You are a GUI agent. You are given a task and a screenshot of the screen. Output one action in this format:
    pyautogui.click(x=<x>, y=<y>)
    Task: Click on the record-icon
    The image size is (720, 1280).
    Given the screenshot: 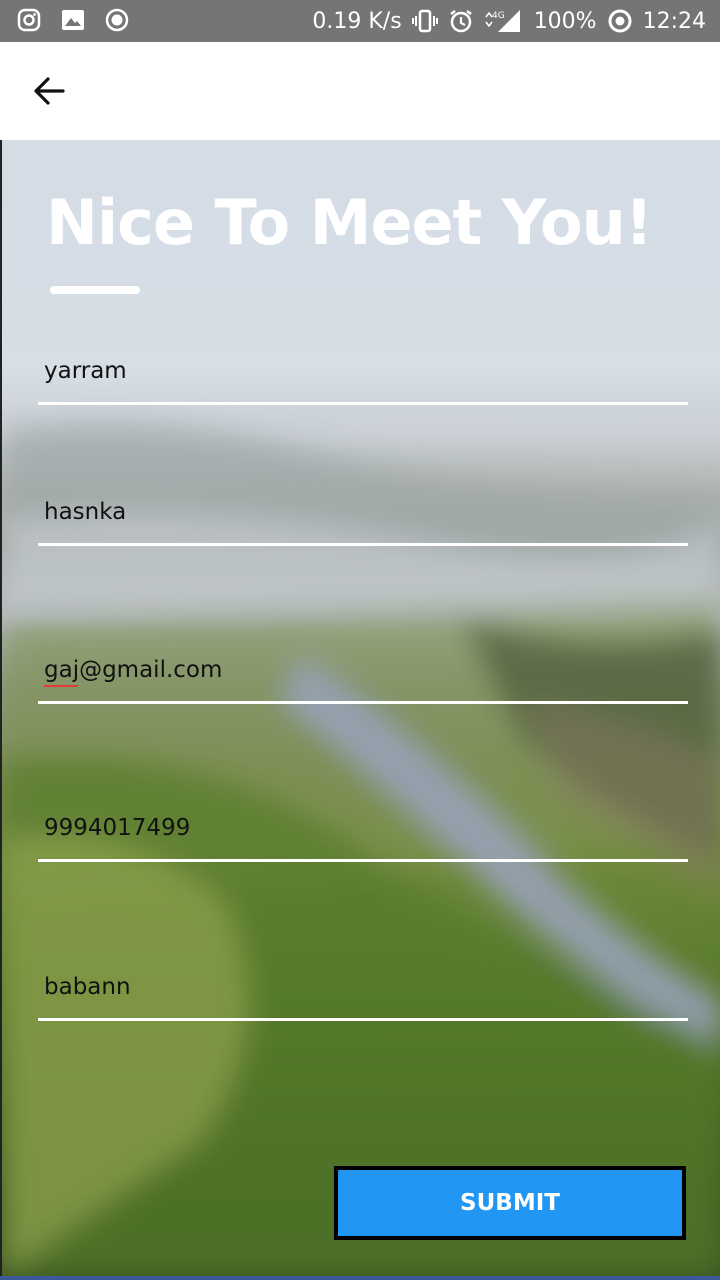 What is the action you would take?
    pyautogui.click(x=117, y=20)
    